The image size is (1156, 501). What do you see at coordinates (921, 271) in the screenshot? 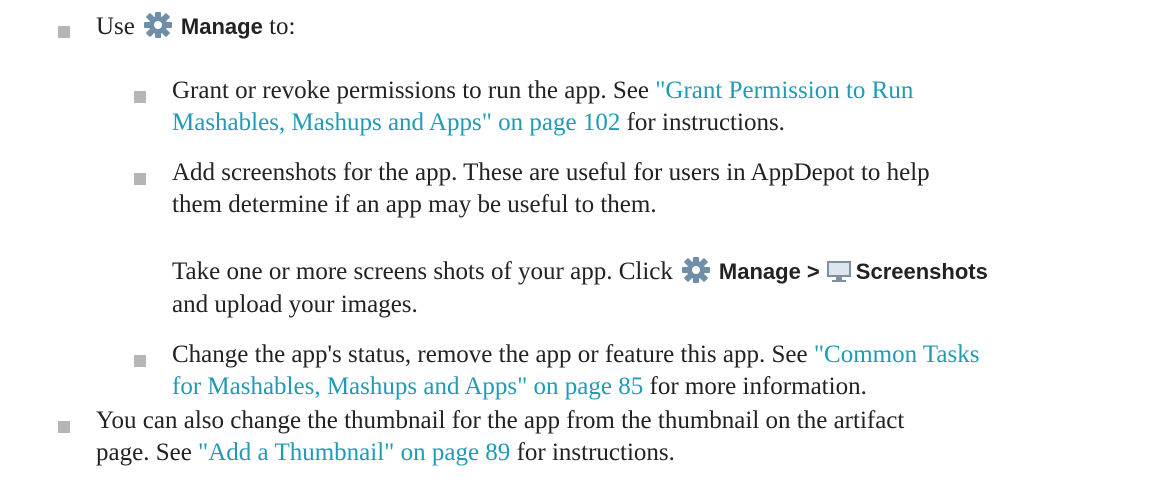
I see `screenshots-label: Screenshots` at bounding box center [921, 271].